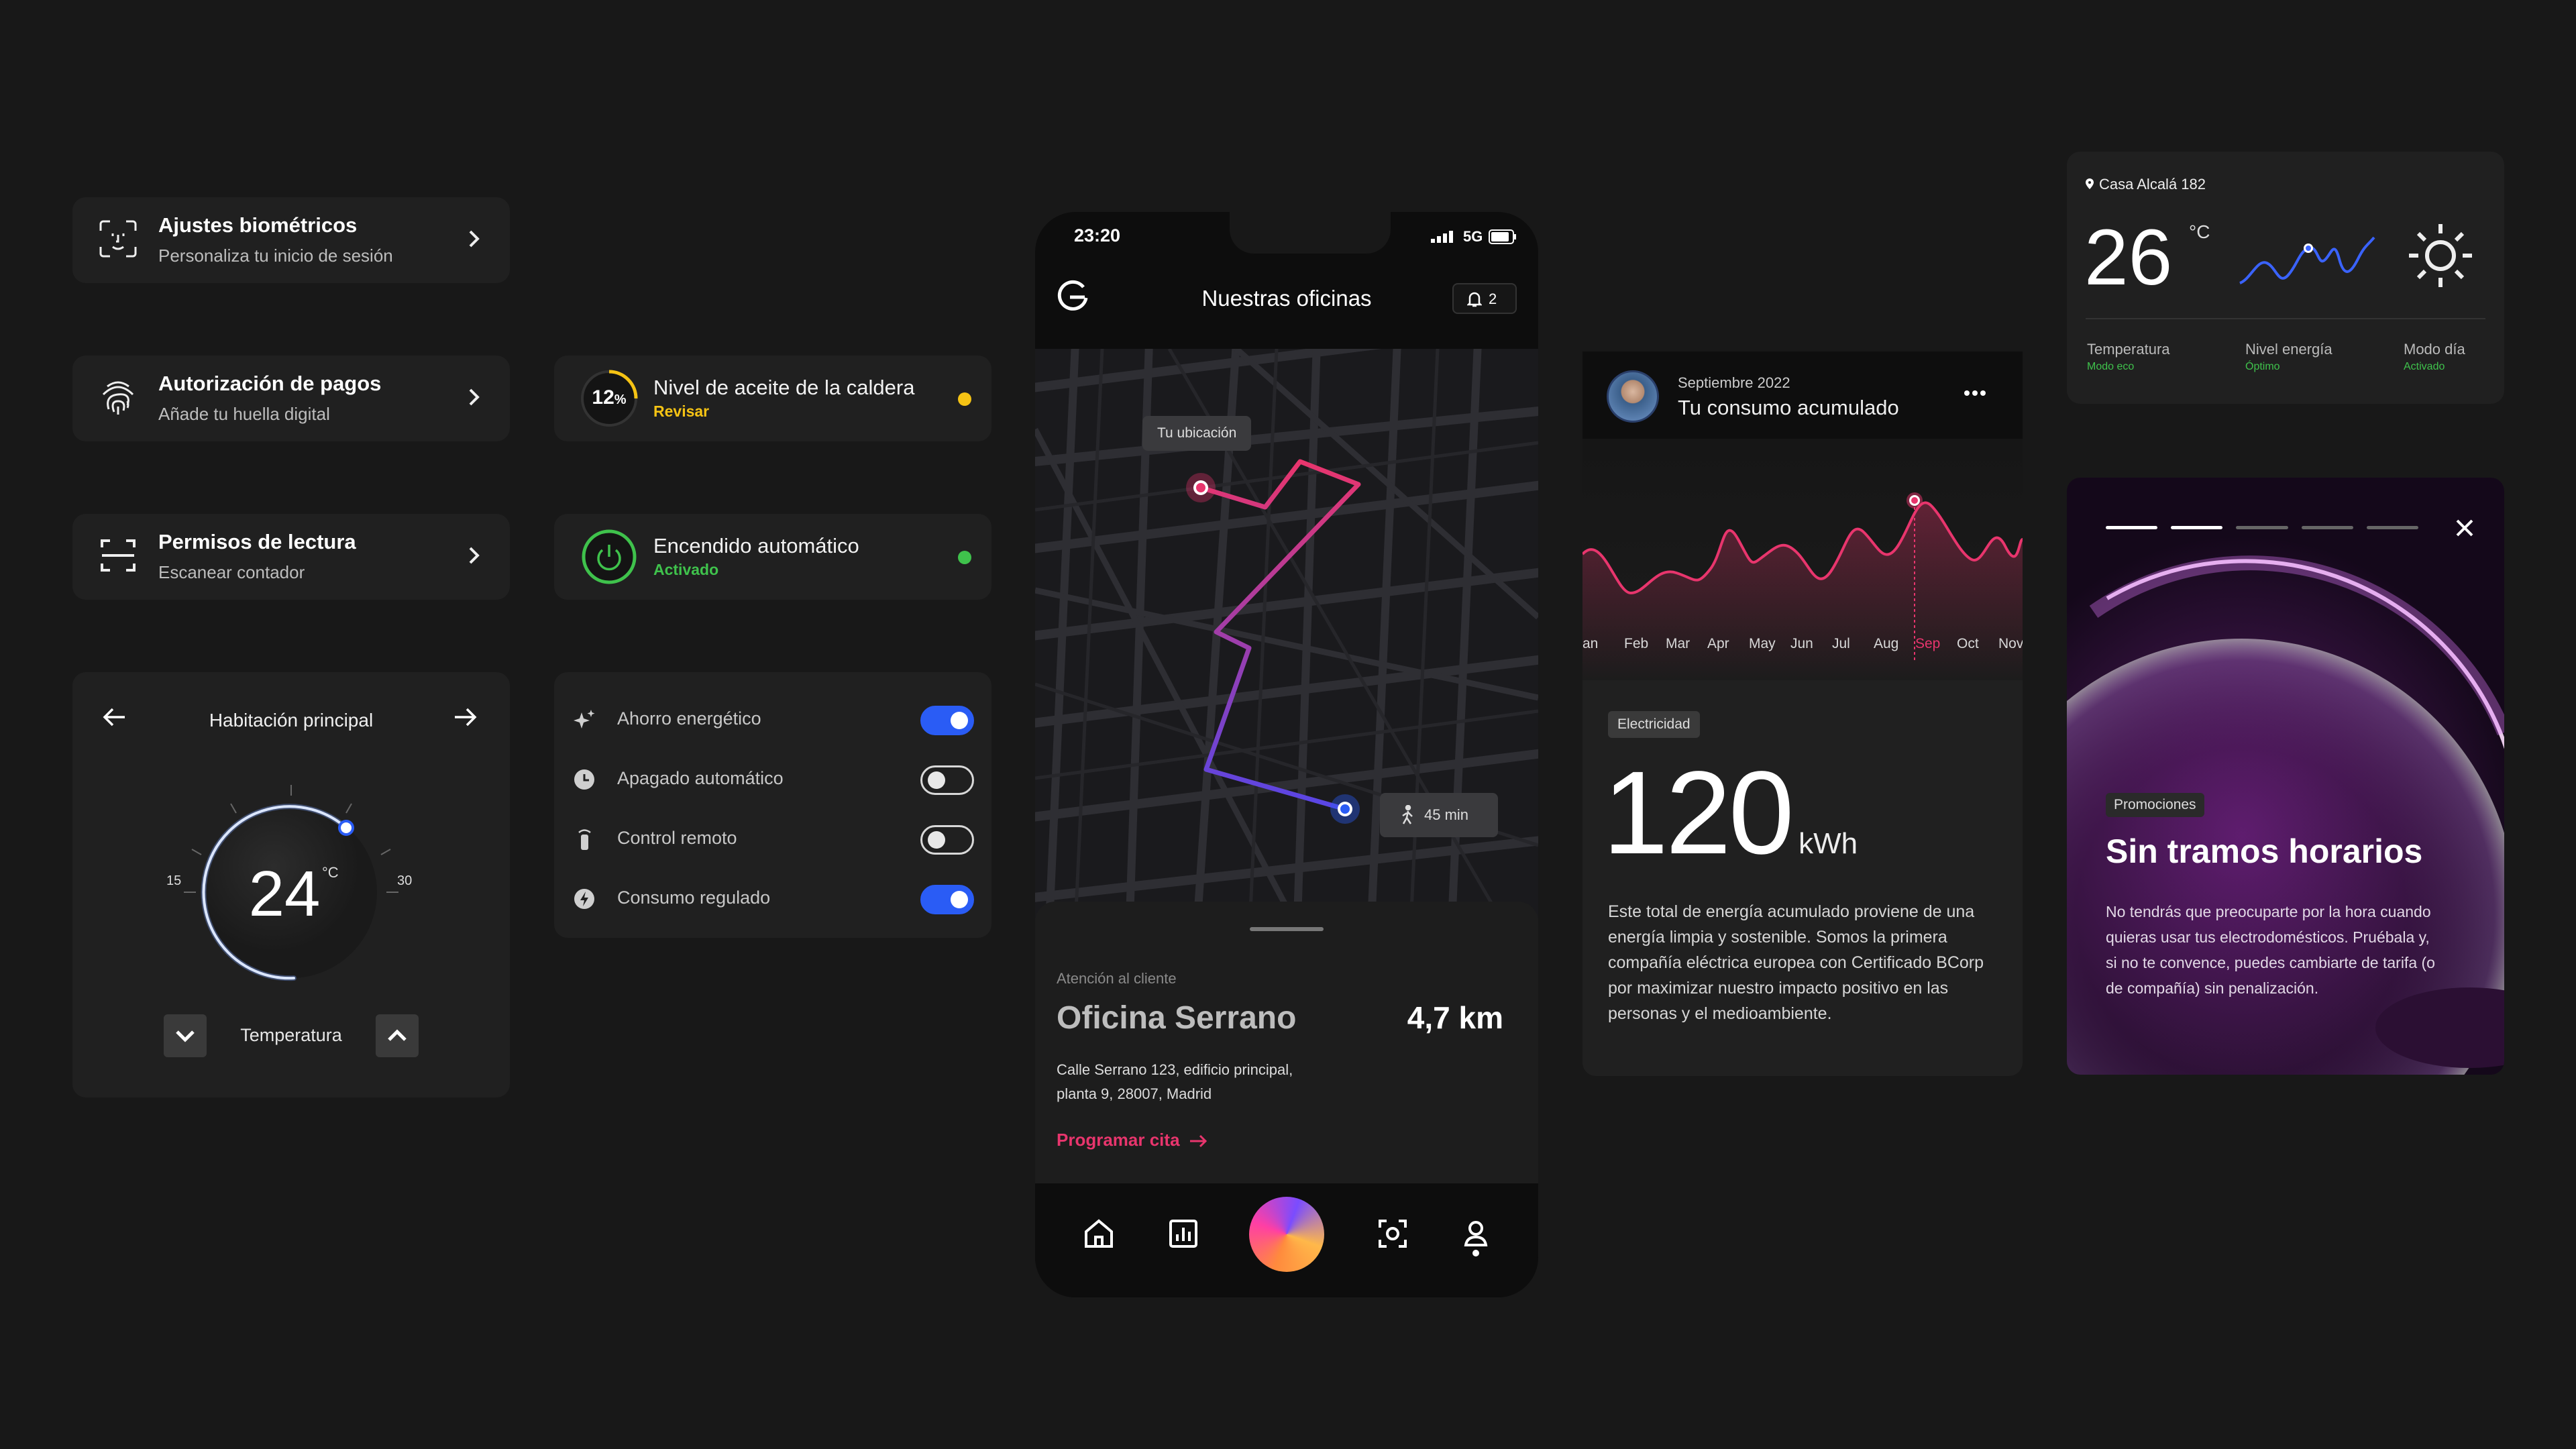 This screenshot has width=2576, height=1449. What do you see at coordinates (964, 399) in the screenshot?
I see `status-dot-yellow` at bounding box center [964, 399].